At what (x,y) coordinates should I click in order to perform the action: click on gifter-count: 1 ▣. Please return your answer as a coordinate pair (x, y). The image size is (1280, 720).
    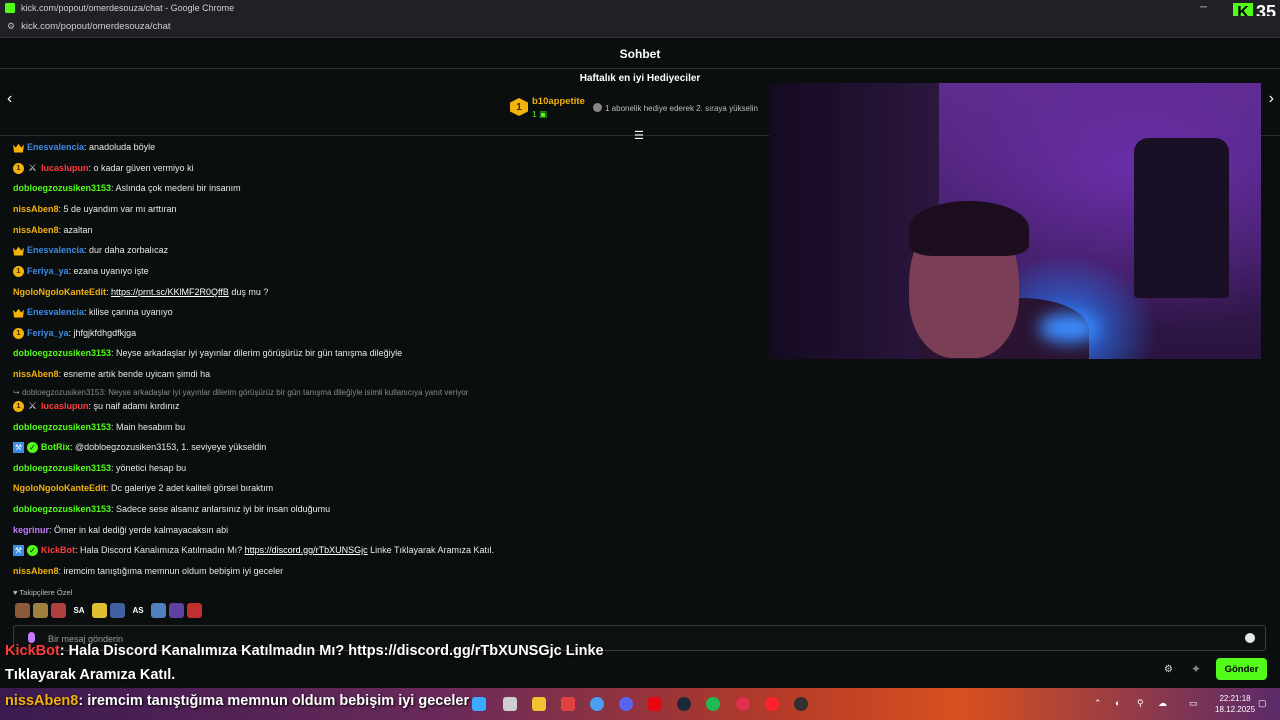
    Looking at the image, I should click on (540, 114).